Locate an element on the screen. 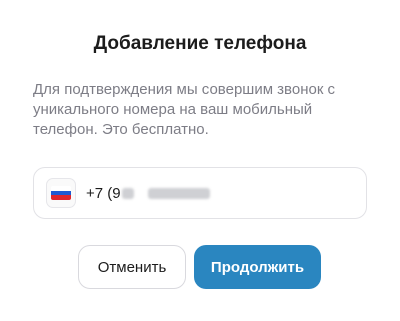  phone-input: +7 (9 is located at coordinates (200, 193).